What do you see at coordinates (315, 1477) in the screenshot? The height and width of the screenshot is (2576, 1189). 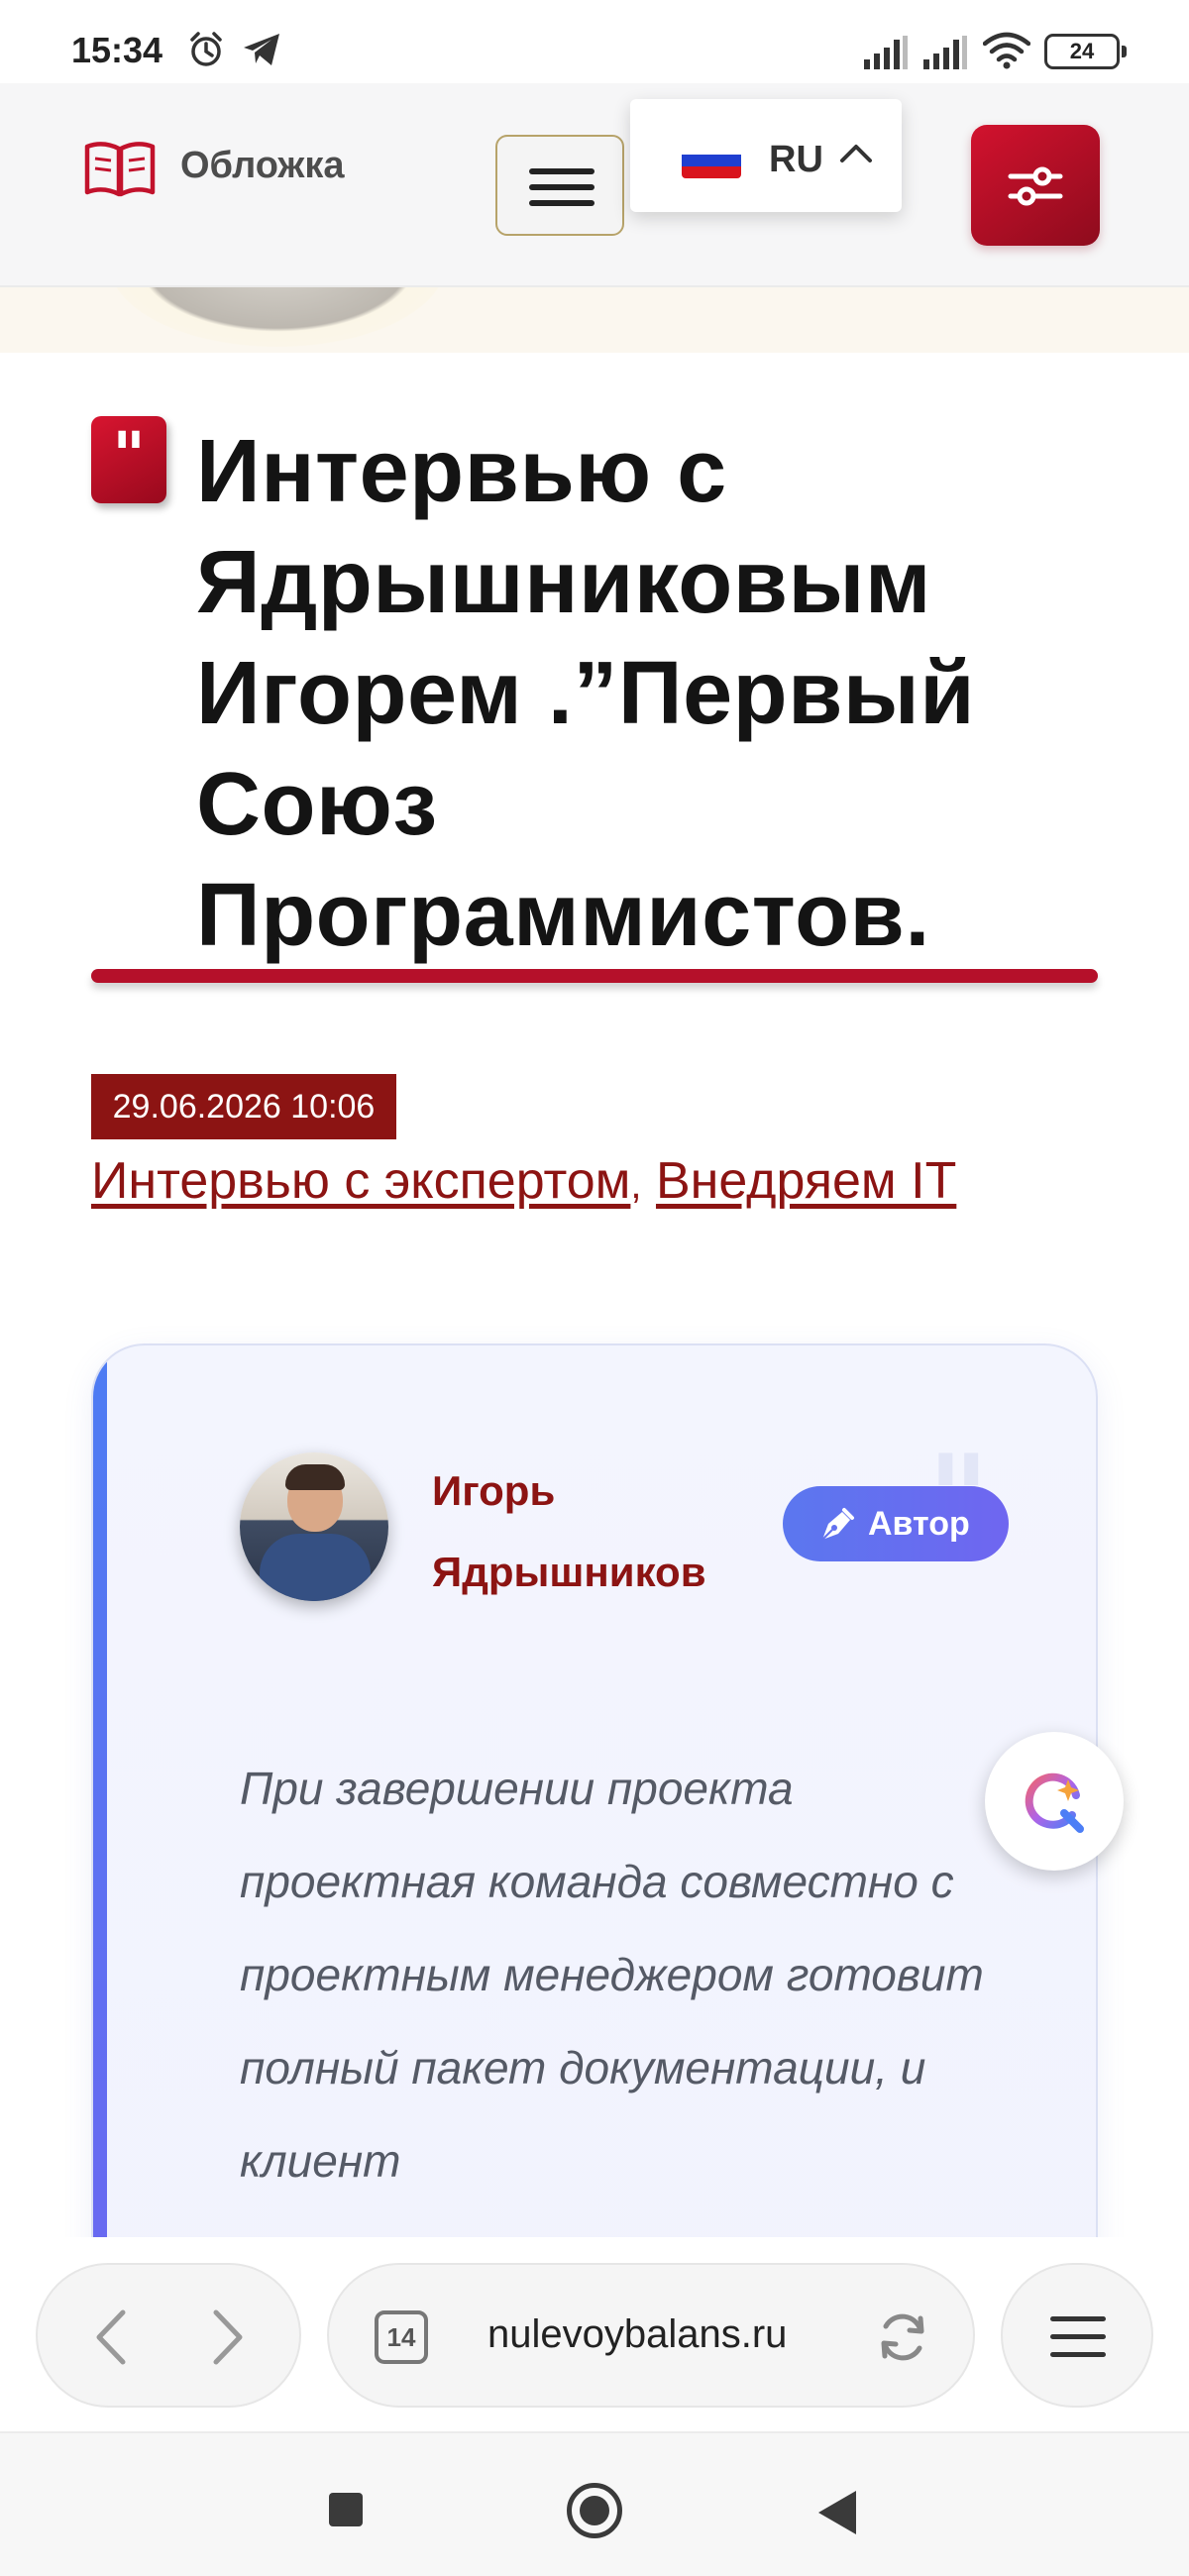 I see `avatar-hair` at bounding box center [315, 1477].